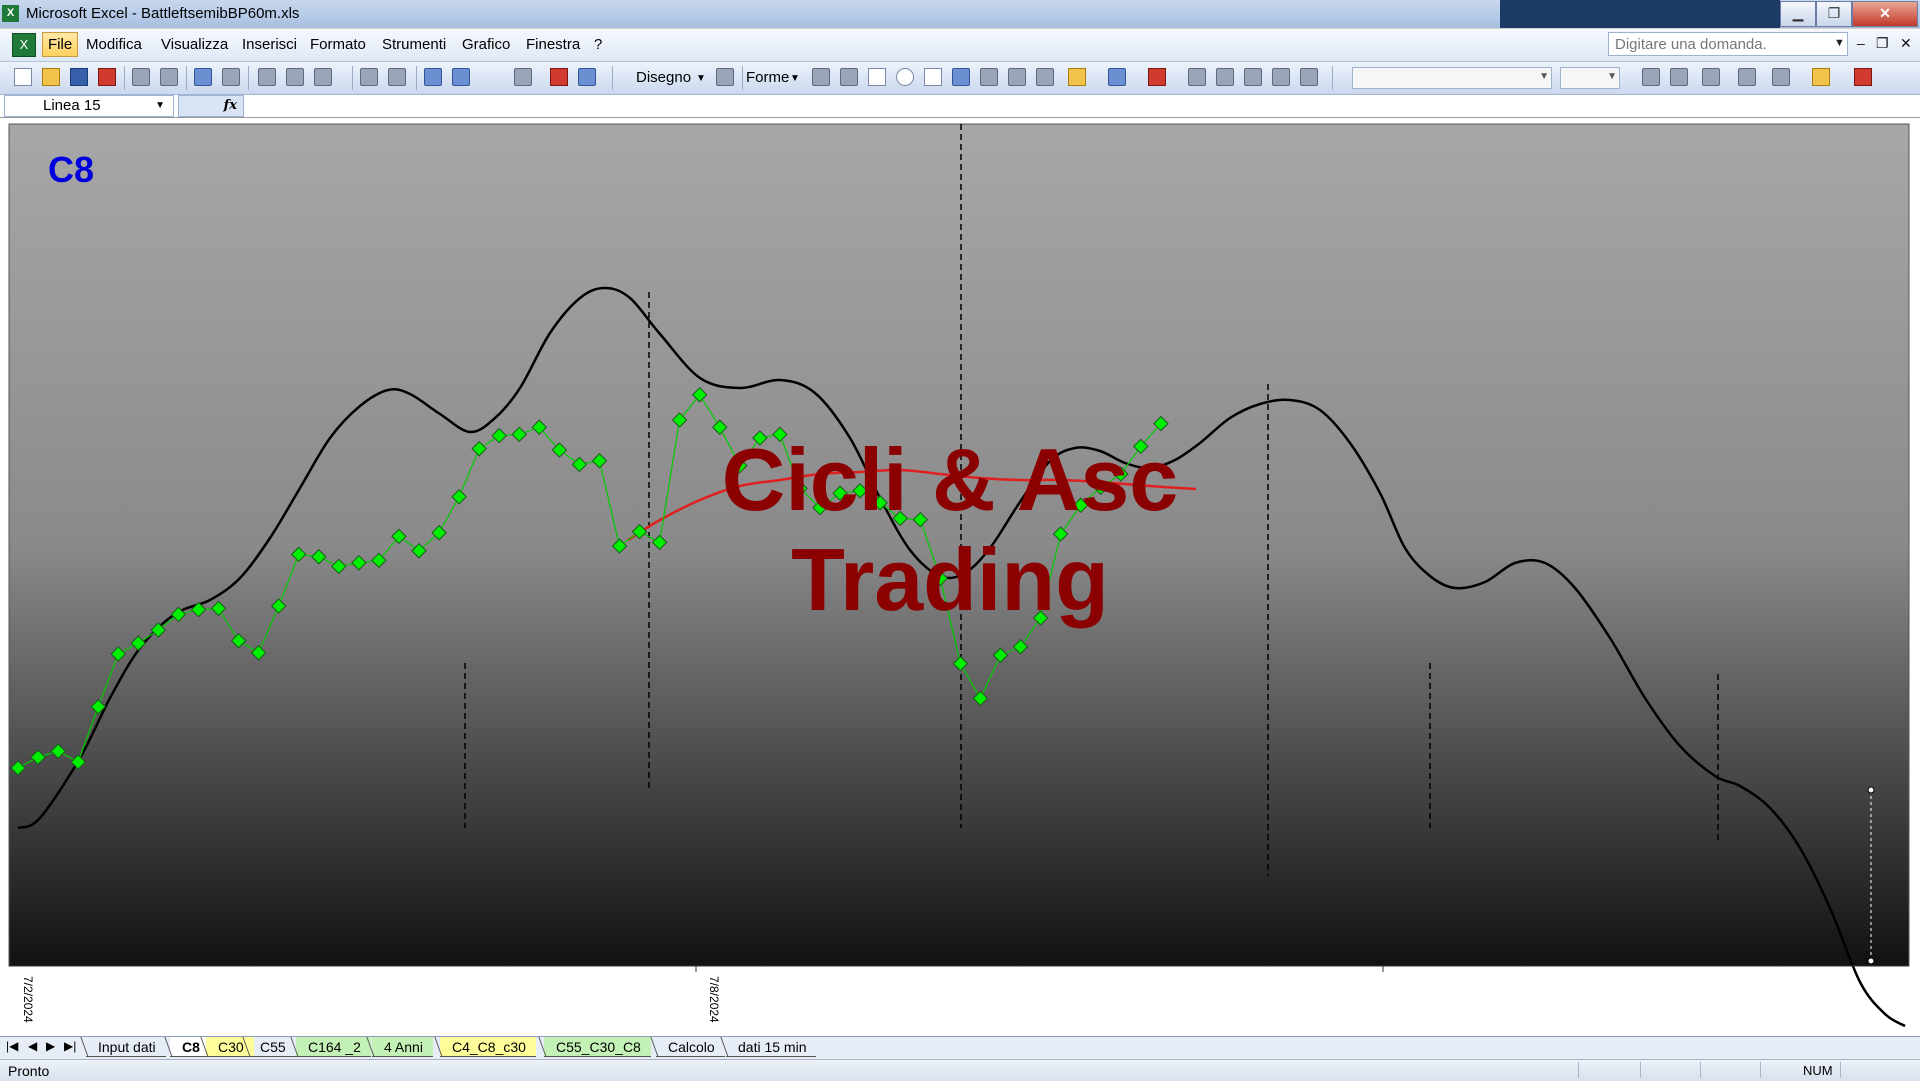  Describe the element at coordinates (79, 77) in the screenshot. I see `save-icon` at that location.